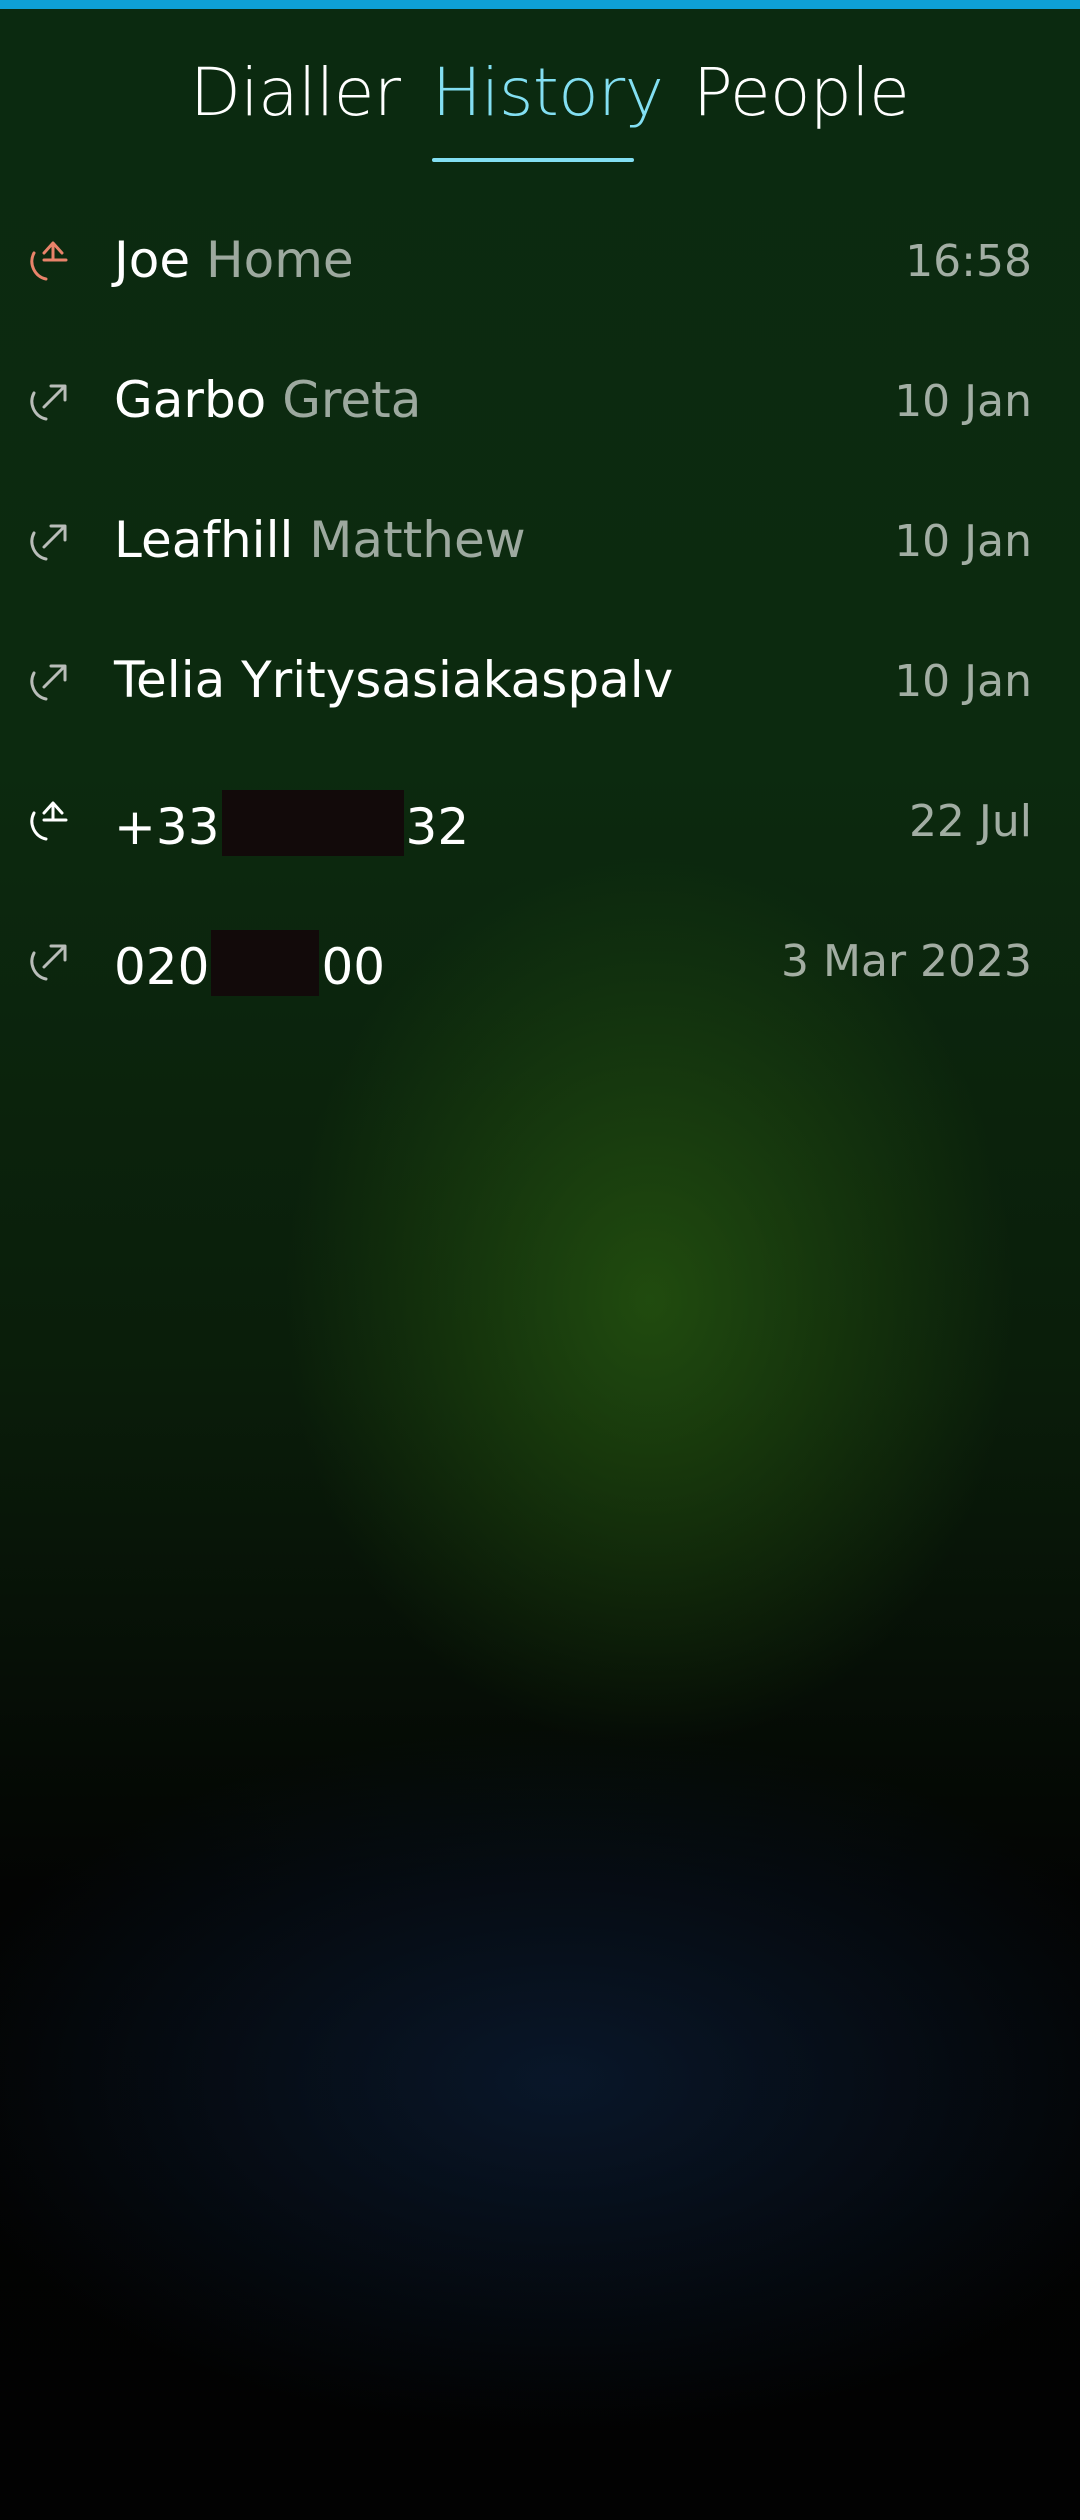 Image resolution: width=1080 pixels, height=2520 pixels. Describe the element at coordinates (533, 160) in the screenshot. I see `active-tab-indicator` at that location.